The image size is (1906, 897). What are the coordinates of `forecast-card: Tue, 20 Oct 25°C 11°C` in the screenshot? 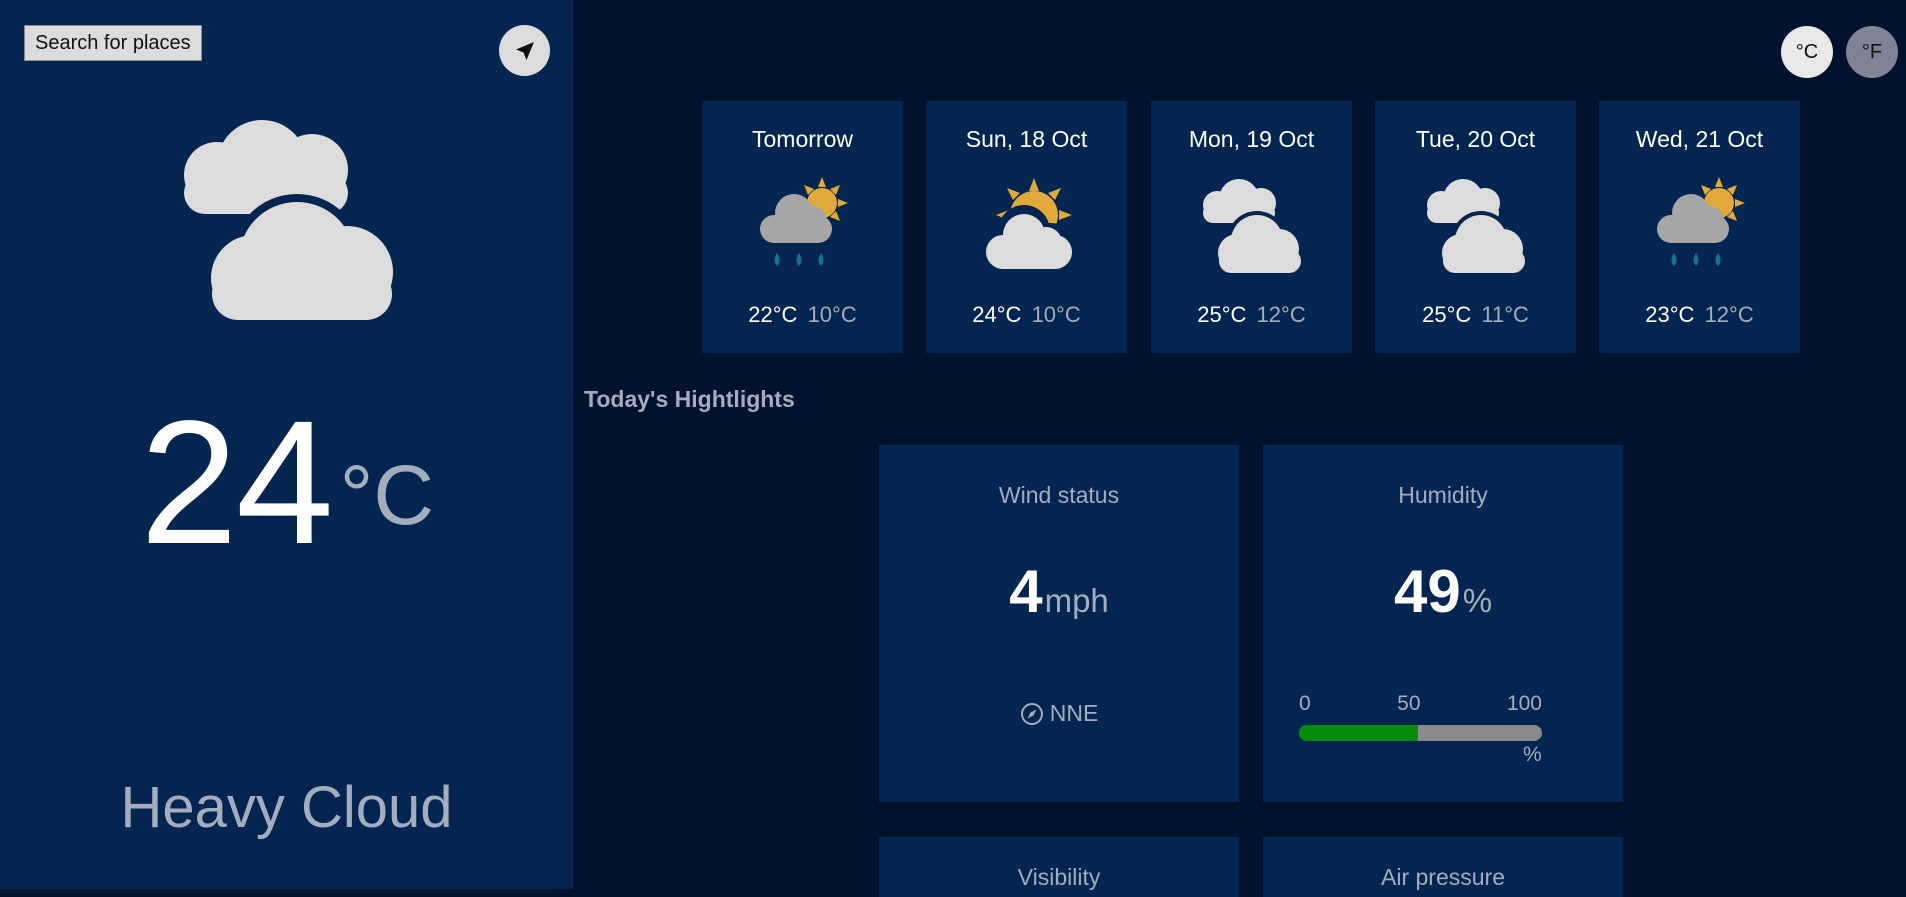 It's located at (1475, 227).